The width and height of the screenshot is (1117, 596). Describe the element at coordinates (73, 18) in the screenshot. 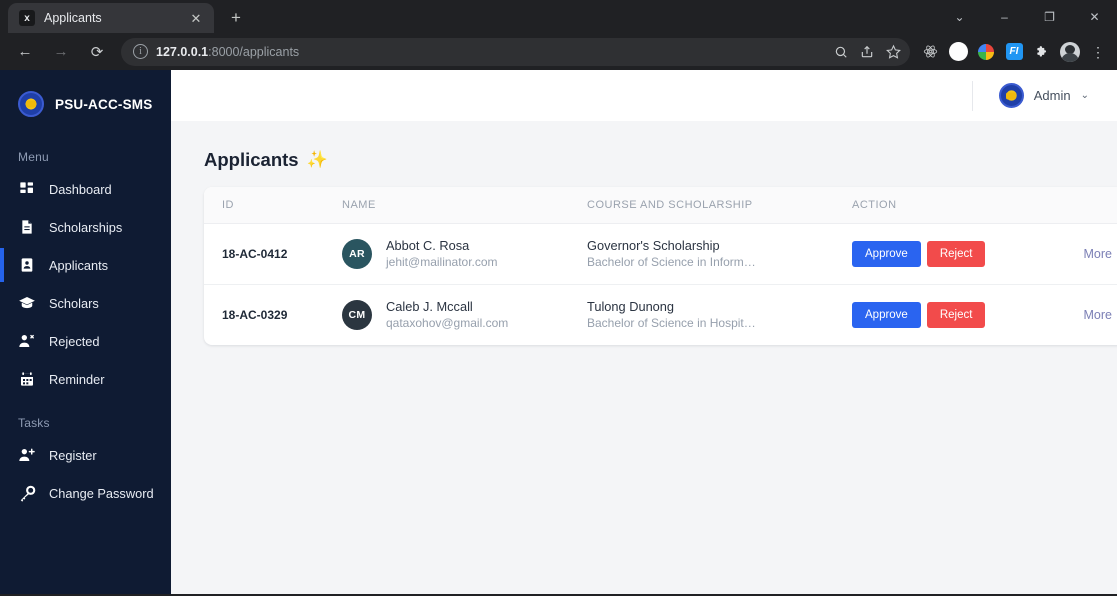

I see `tab-title: Applicants` at that location.